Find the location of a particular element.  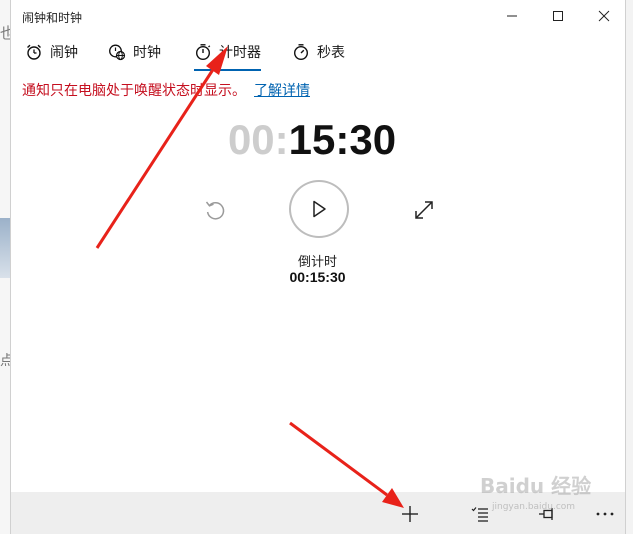

minimize-icon is located at coordinates (512, 16).